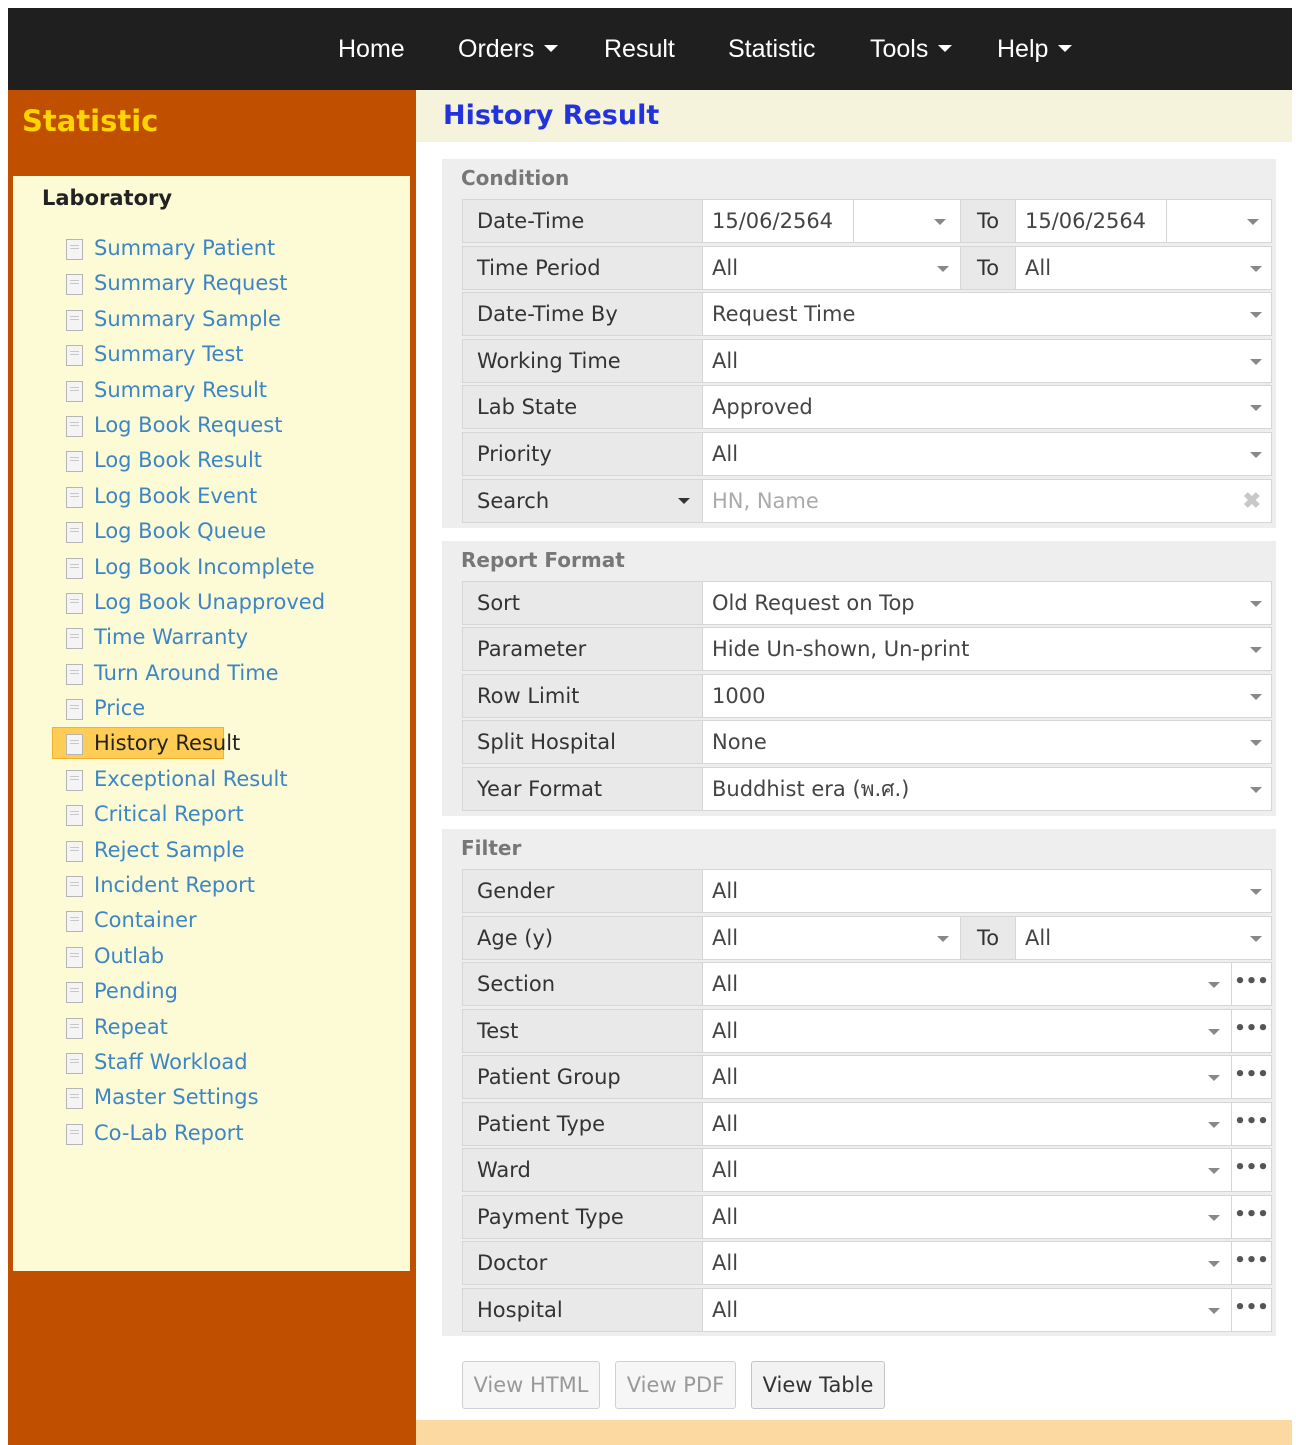 The image size is (1296, 1445). I want to click on sidebar-item-pending: Pending, so click(191, 991).